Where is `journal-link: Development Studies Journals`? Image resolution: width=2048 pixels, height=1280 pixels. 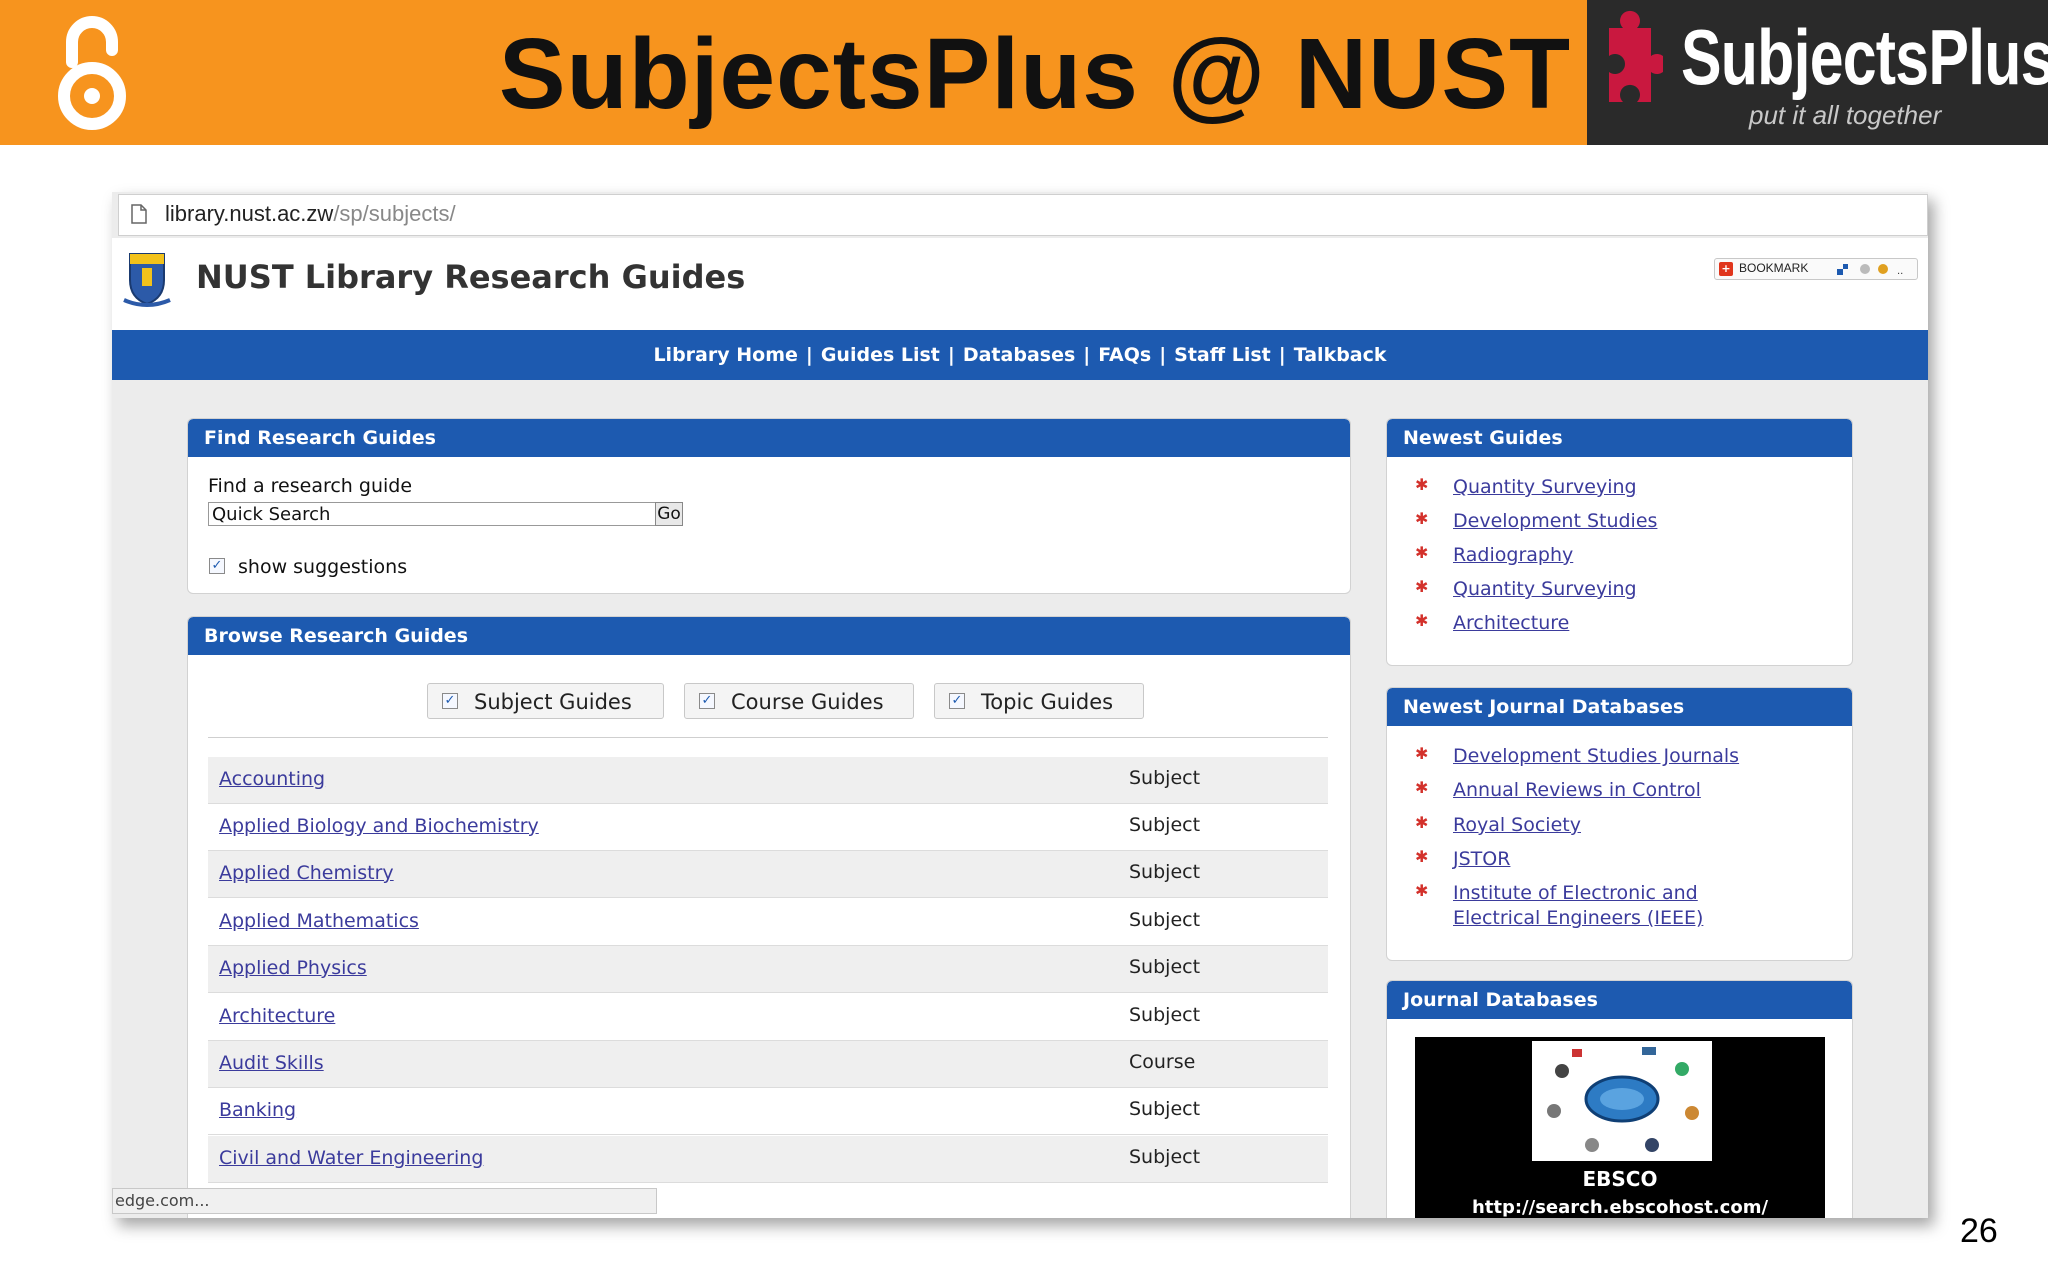
journal-link: Development Studies Journals is located at coordinates (1643, 756).